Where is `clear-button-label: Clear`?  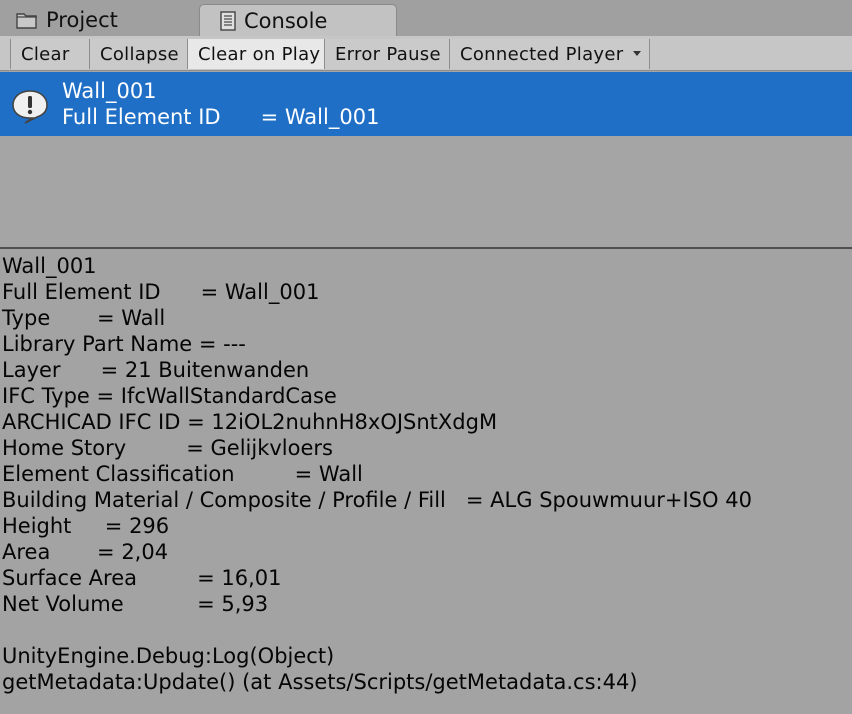 clear-button-label: Clear is located at coordinates (45, 54).